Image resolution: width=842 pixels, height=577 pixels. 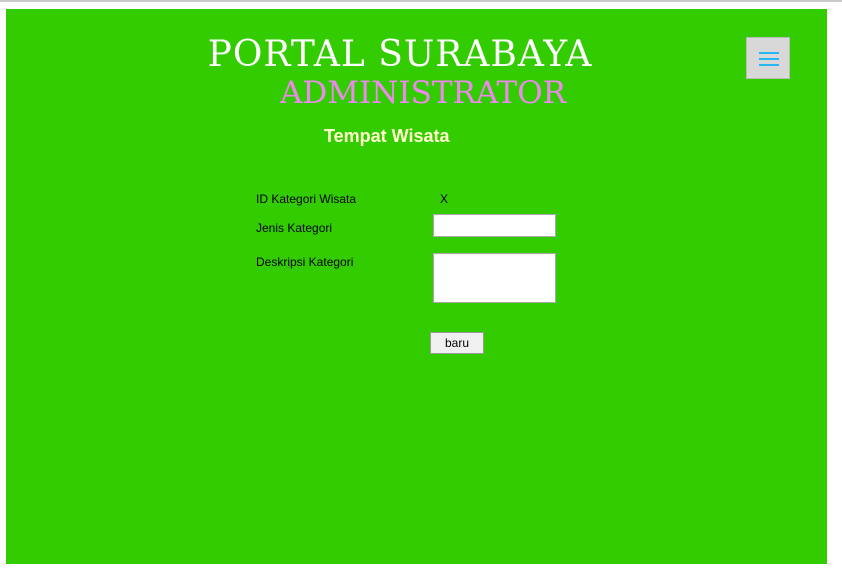 What do you see at coordinates (494, 278) in the screenshot?
I see `deskripsi-kategori-textarea` at bounding box center [494, 278].